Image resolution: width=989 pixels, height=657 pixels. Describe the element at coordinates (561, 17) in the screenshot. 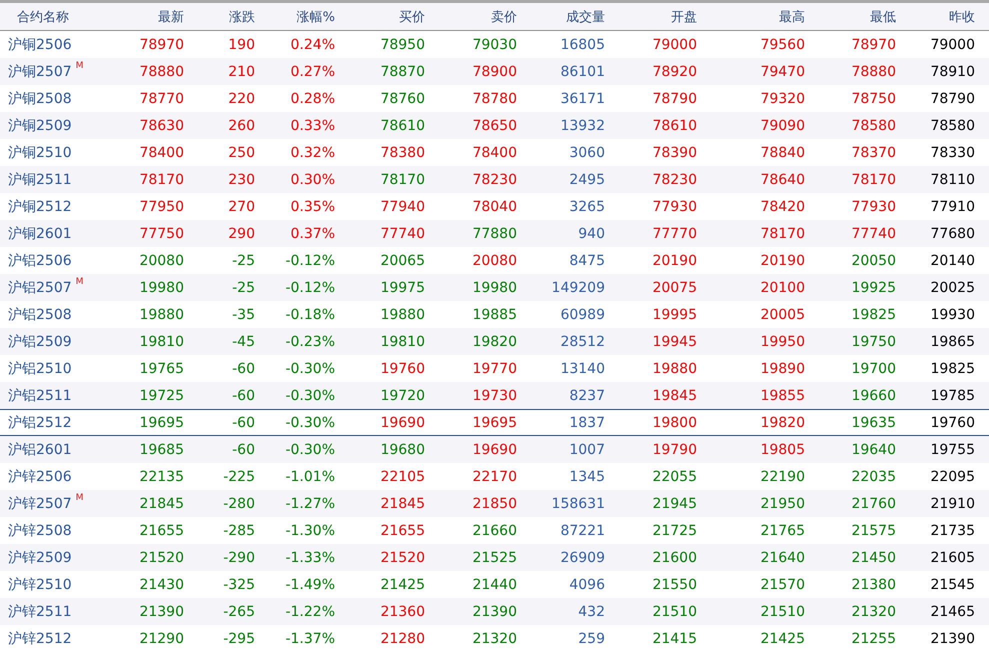

I see `column-header: 成交量` at that location.